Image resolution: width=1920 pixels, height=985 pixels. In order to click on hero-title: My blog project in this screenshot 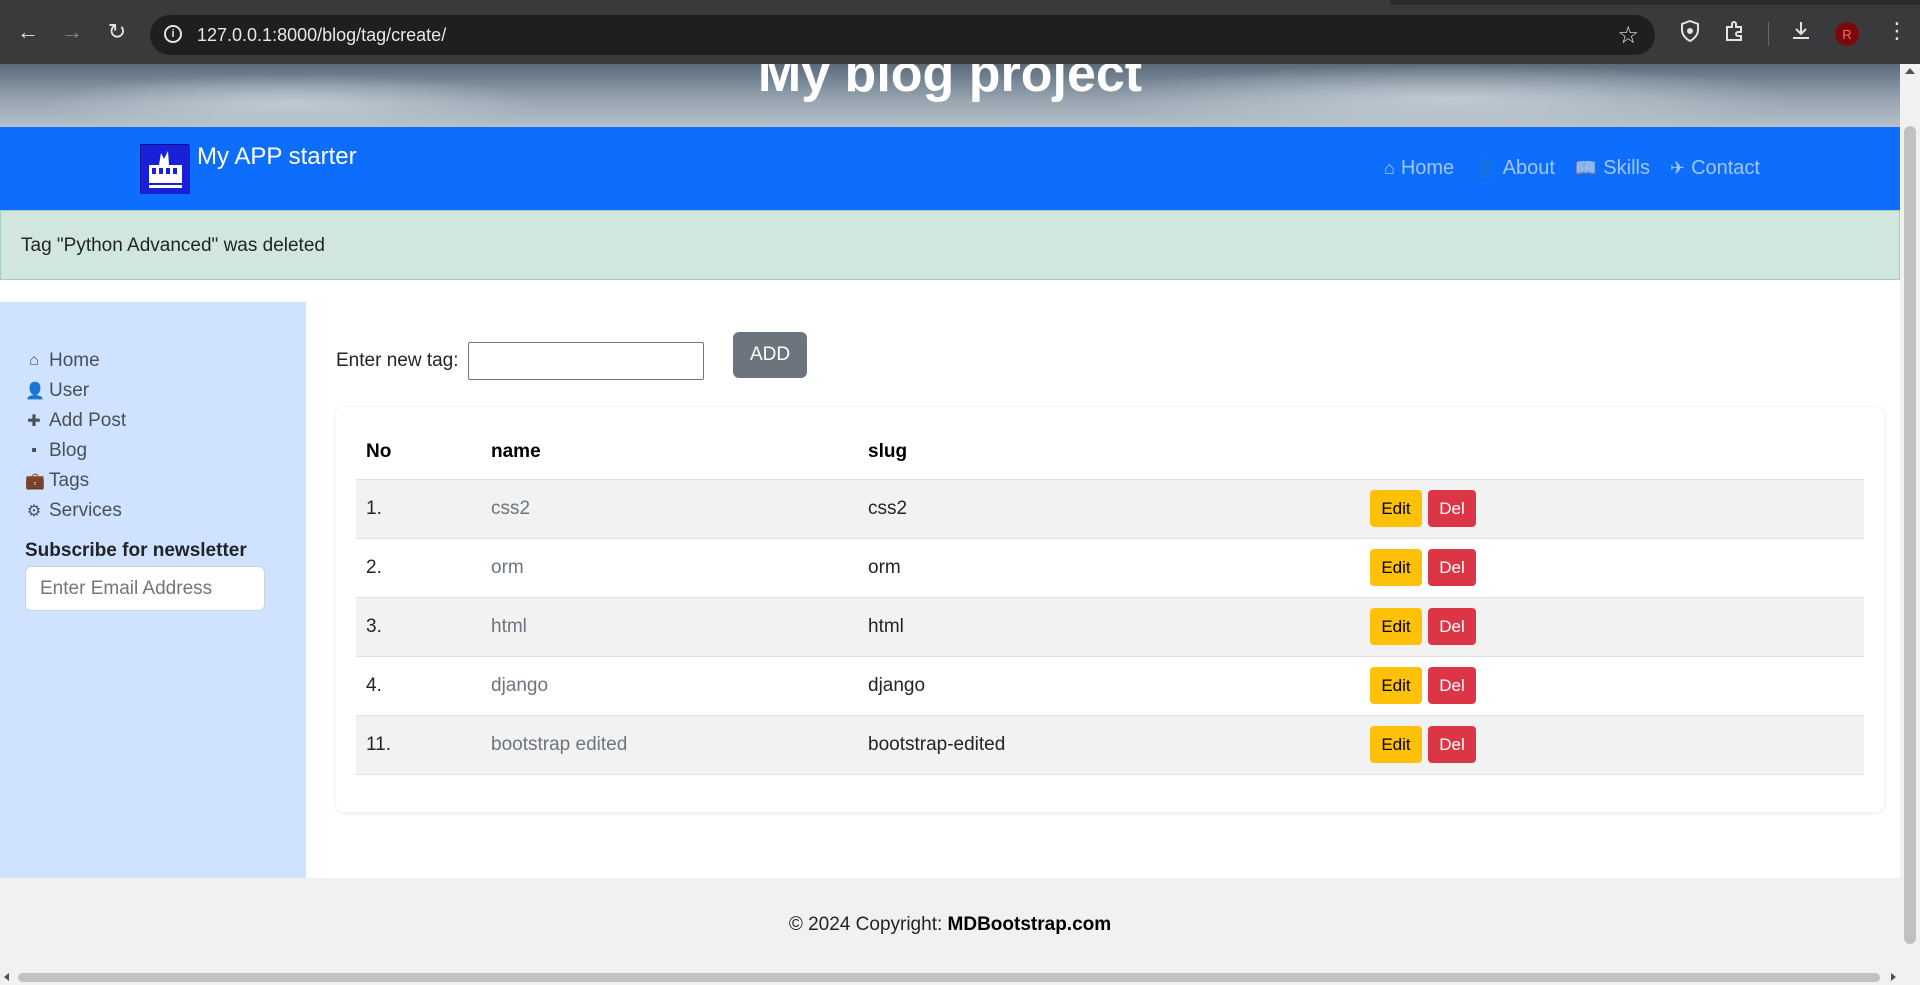, I will do `click(950, 83)`.